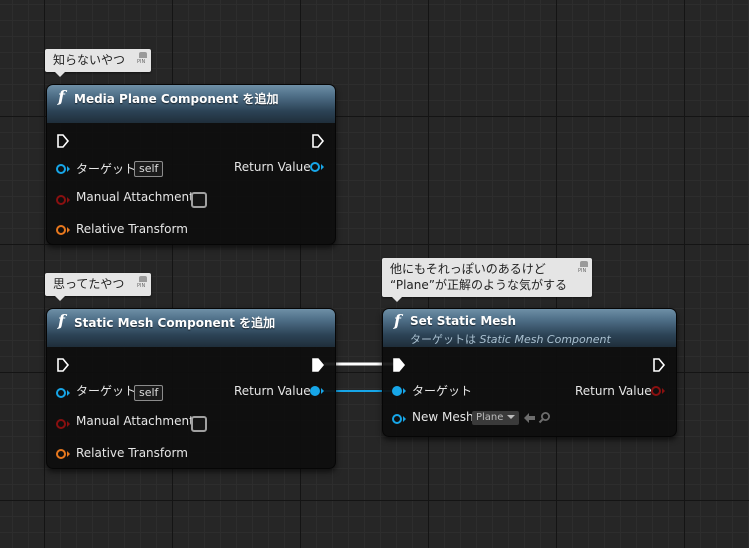  I want to click on node-title: Static Mesh Component を追加, so click(175, 323).